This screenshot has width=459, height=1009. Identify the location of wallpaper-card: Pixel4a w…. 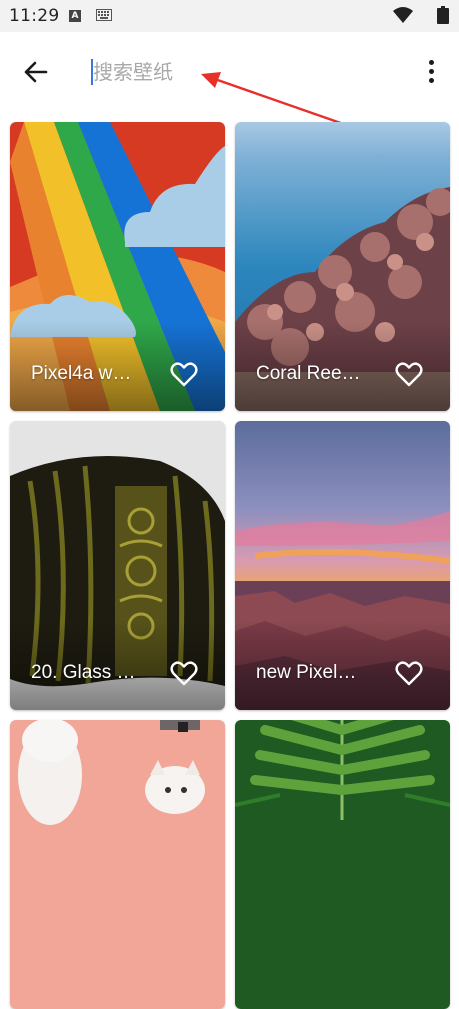
(117, 266).